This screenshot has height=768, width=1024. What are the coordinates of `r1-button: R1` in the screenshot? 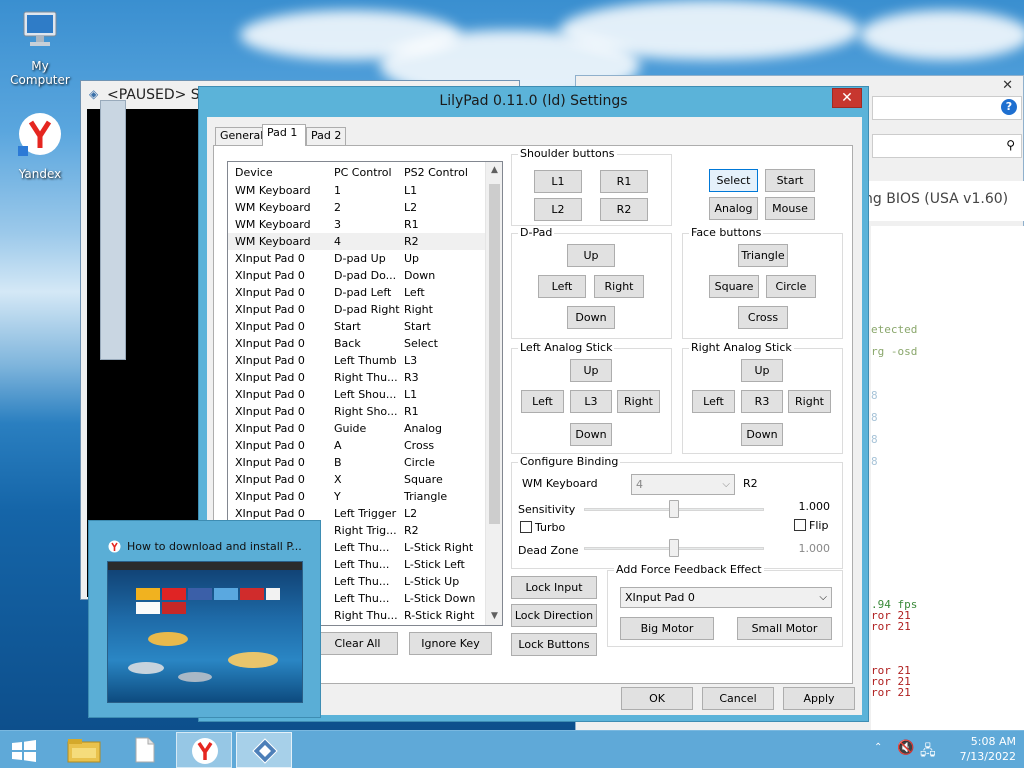 It's located at (624, 181).